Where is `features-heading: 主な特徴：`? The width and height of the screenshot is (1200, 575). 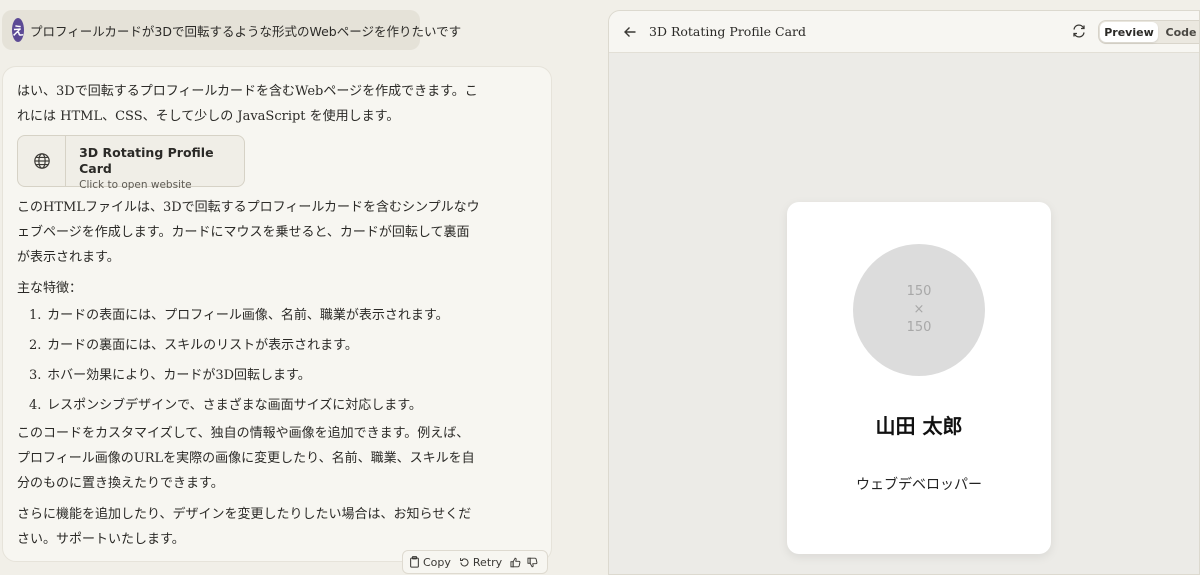 features-heading: 主な特徴： is located at coordinates (50, 288).